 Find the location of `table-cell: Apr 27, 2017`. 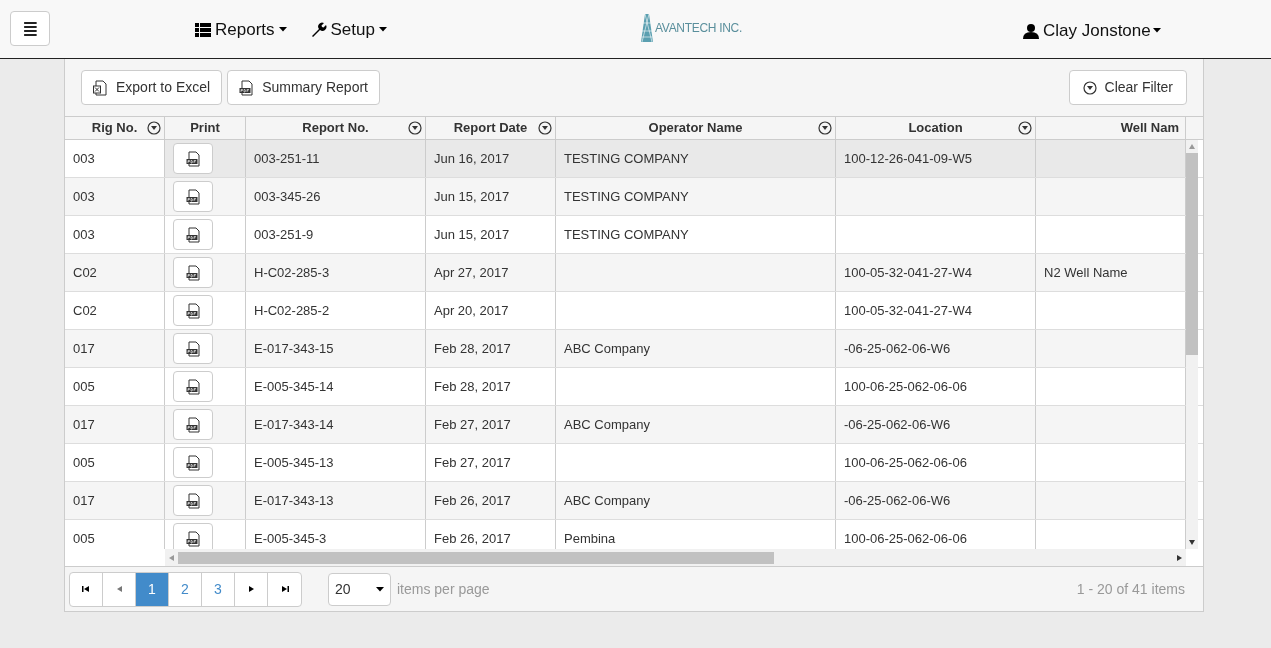

table-cell: Apr 27, 2017 is located at coordinates (491, 272).